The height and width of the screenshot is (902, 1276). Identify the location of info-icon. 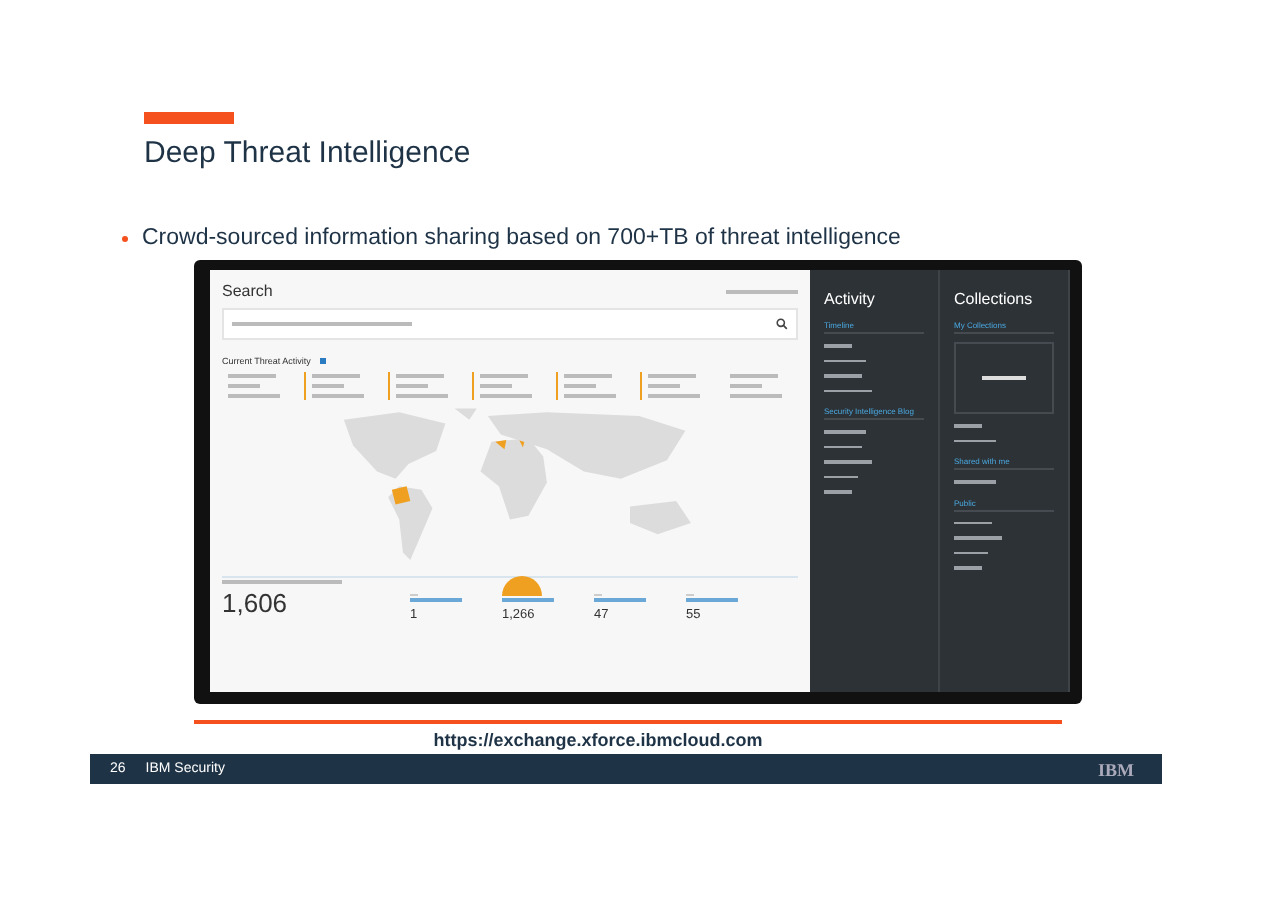
(323, 361).